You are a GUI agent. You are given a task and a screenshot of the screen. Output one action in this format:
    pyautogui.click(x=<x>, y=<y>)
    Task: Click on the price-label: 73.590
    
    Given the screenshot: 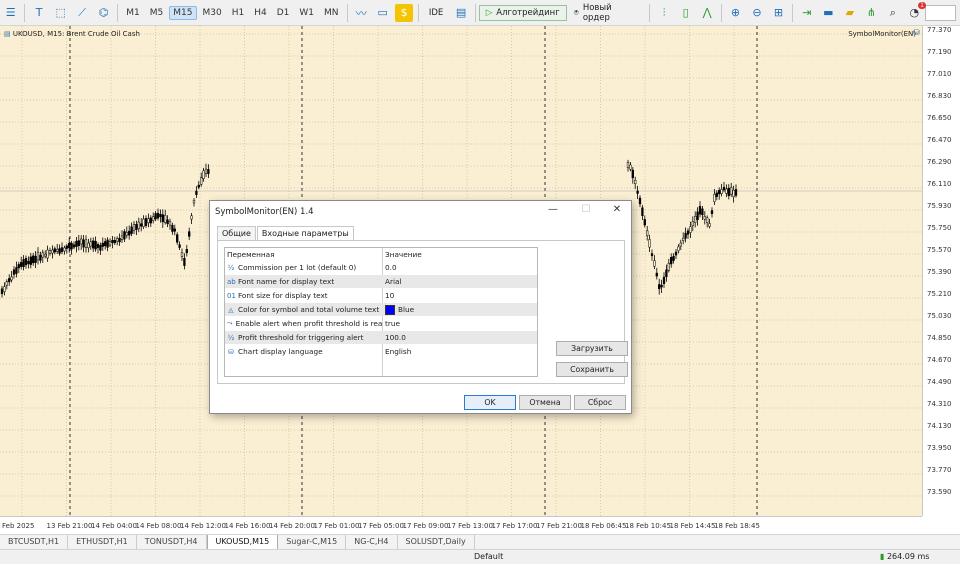 What is the action you would take?
    pyautogui.click(x=939, y=492)
    